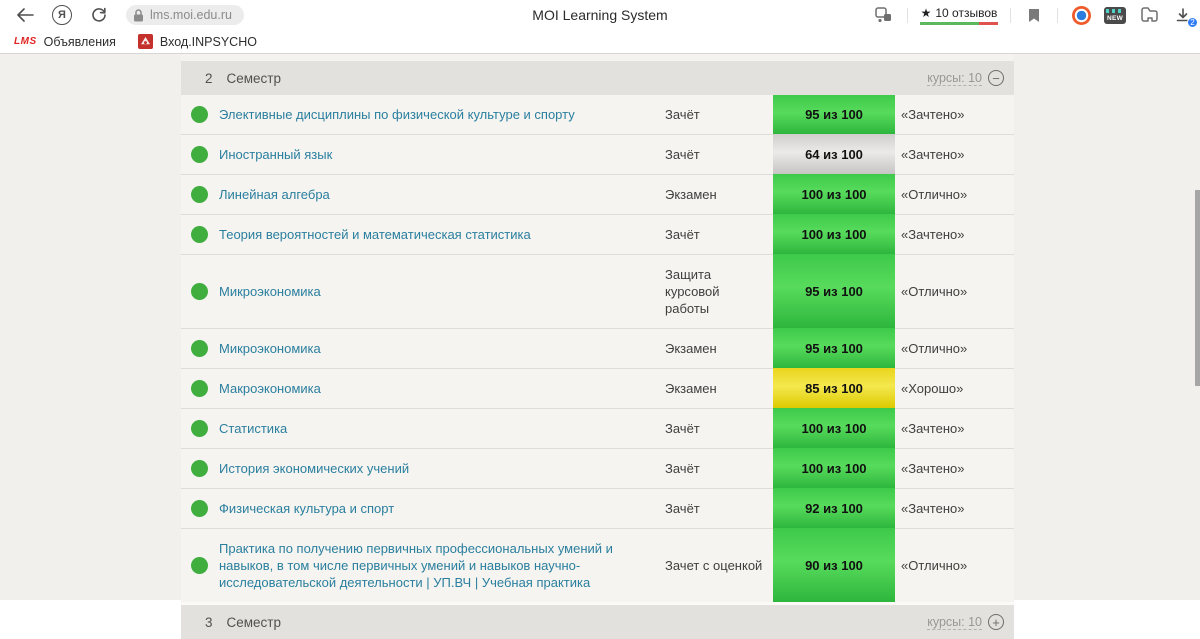  Describe the element at coordinates (138, 14) in the screenshot. I see `lock-icon` at that location.